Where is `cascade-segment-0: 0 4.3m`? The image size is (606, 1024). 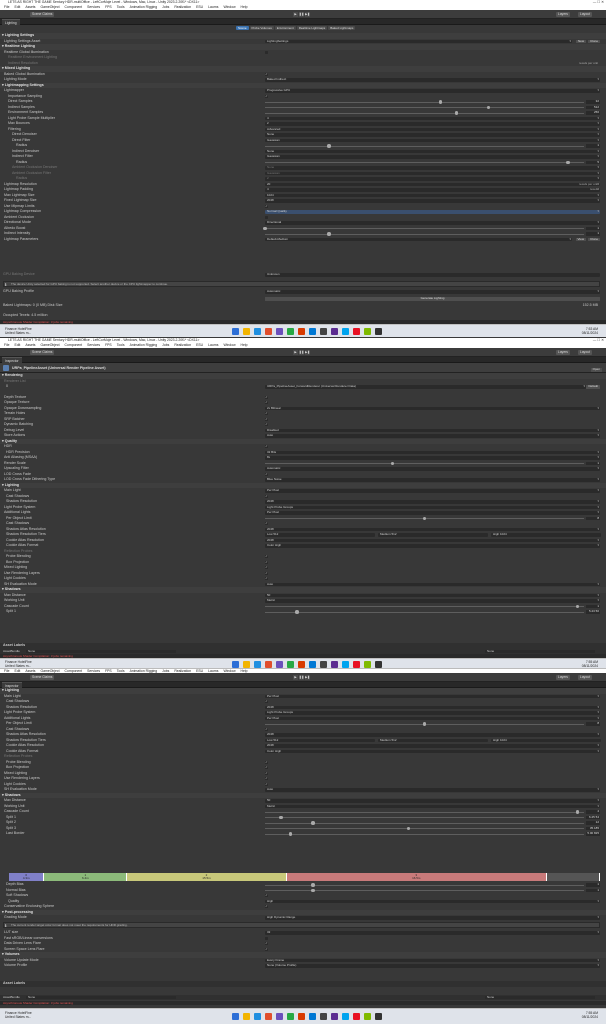 cascade-segment-0: 0 4.3m is located at coordinates (27, 877).